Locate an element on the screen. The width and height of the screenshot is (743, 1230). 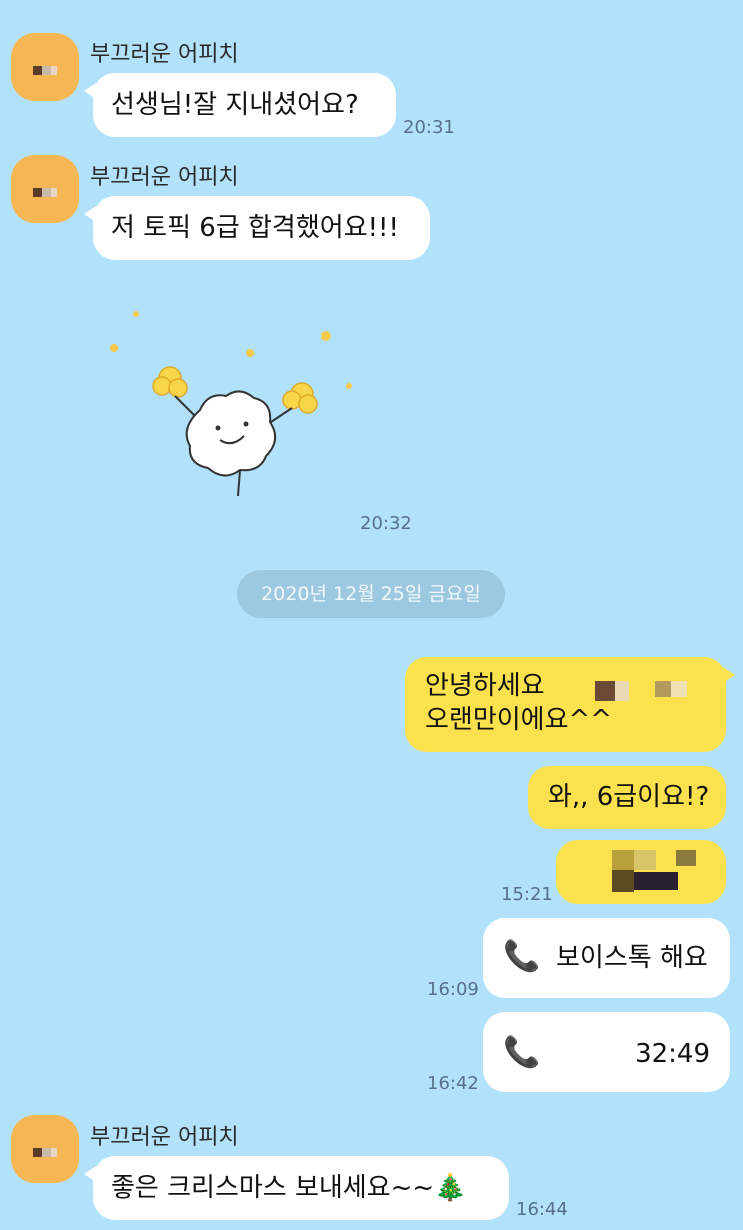
incoming-message-bubble: 저 토픽 6급 합격했어요!!! is located at coordinates (257, 228).